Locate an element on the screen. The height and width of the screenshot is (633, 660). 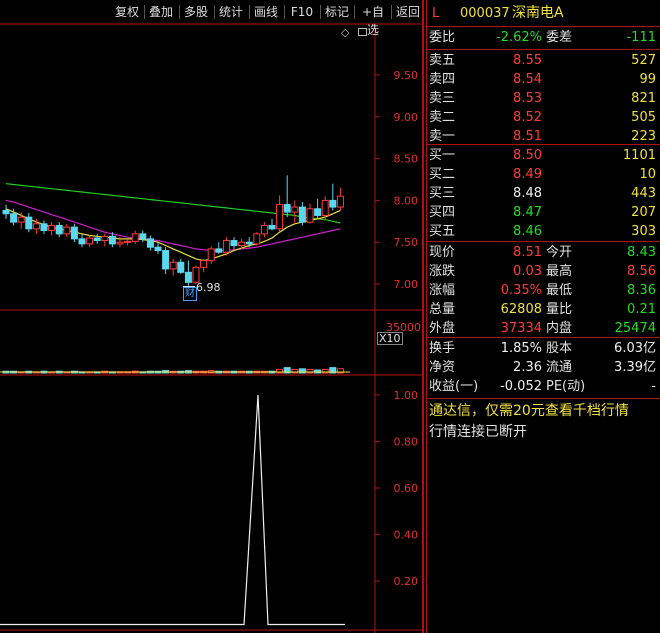
bid-label: 买五 is located at coordinates (442, 231).